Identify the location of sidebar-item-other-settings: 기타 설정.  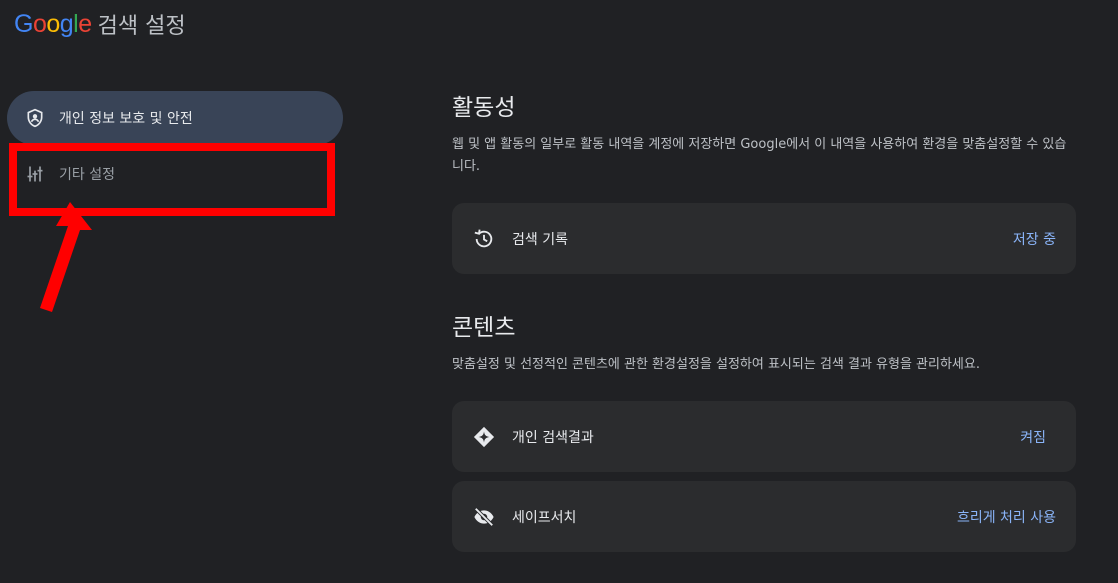
(175, 174).